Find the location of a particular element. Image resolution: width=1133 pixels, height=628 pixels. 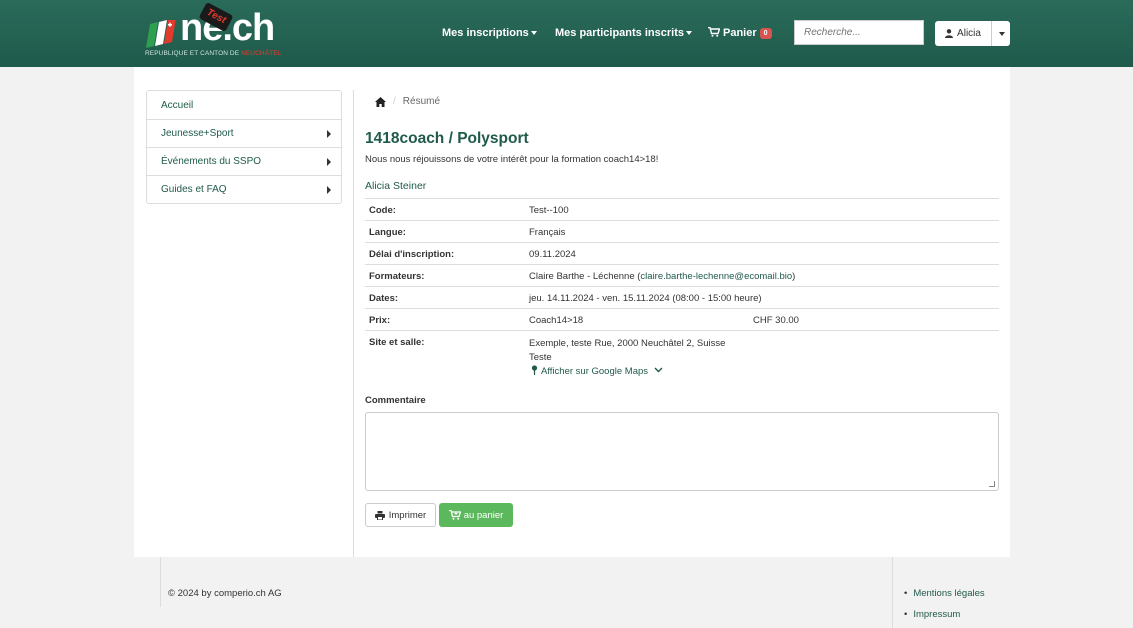

nav-mes-inscriptions: Mes inscriptions is located at coordinates (489, 33).